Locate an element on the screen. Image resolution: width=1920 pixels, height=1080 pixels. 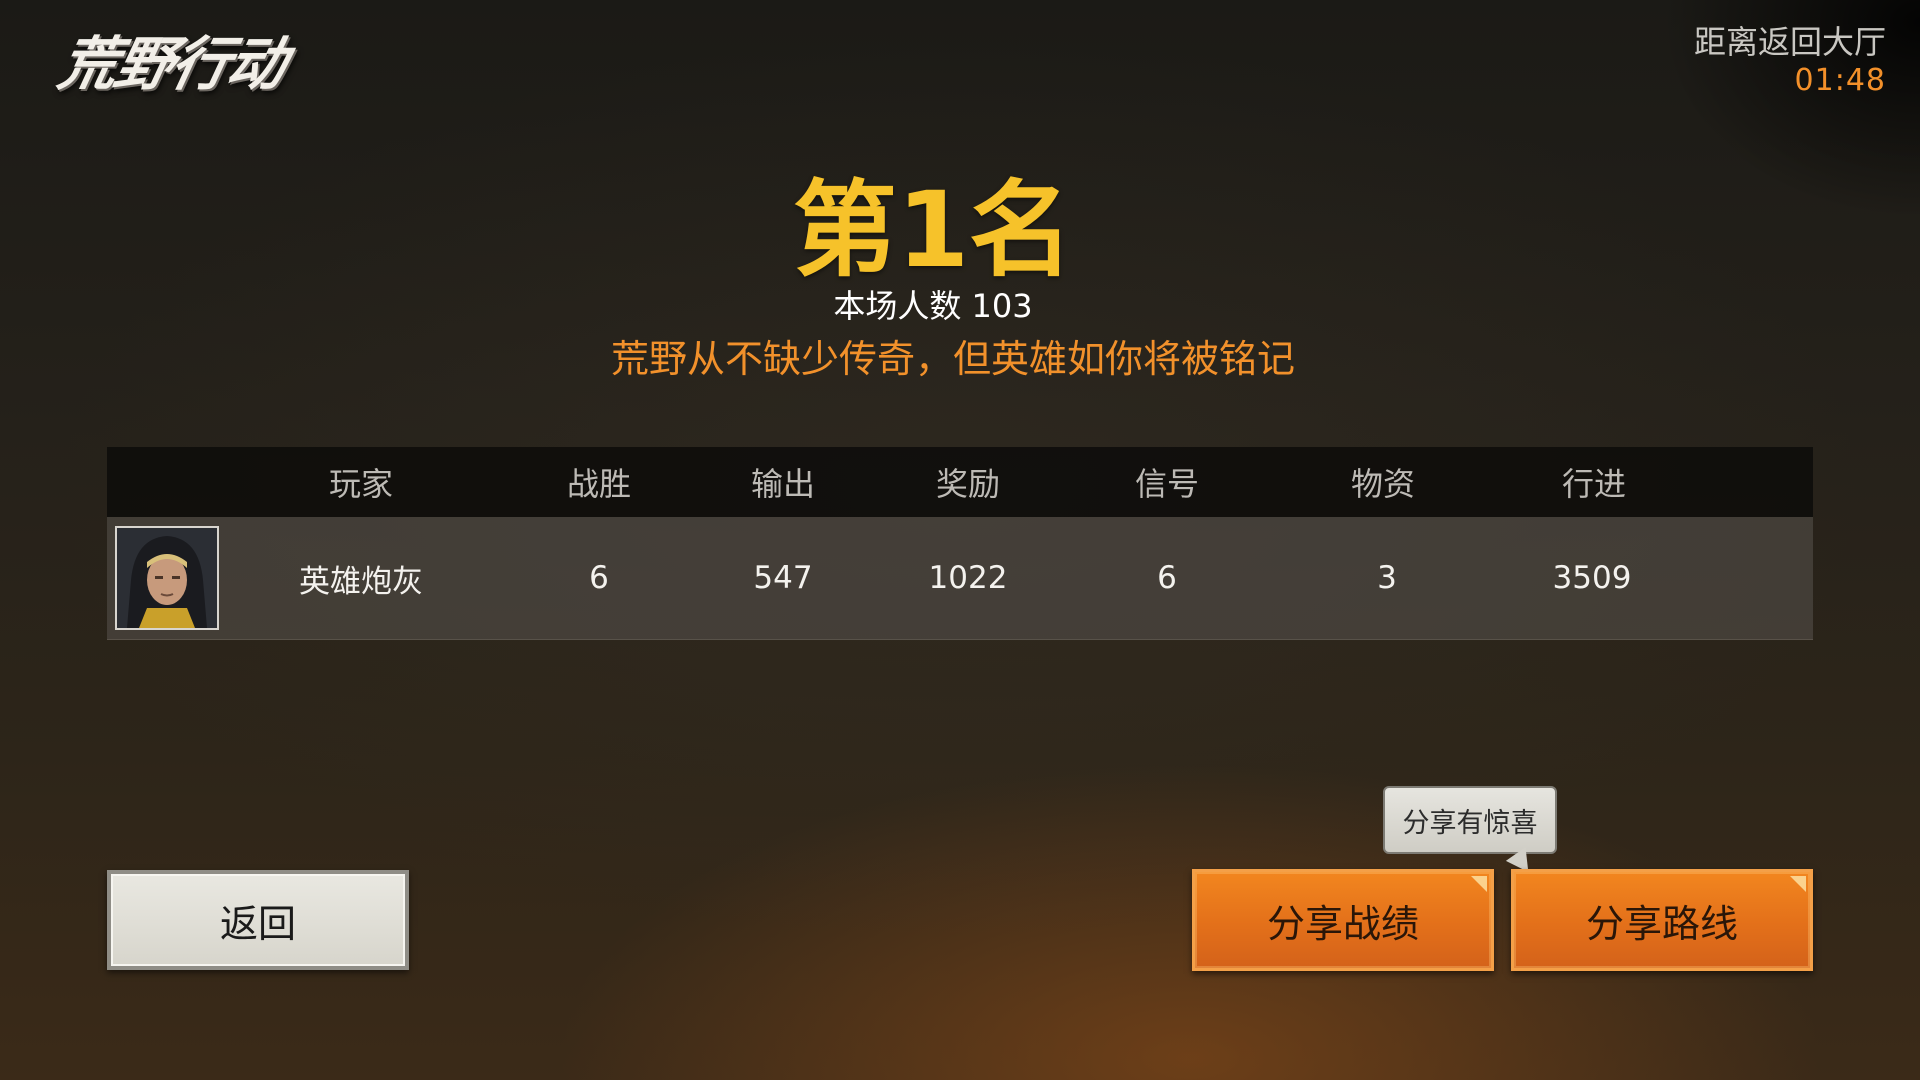
countdown-time: 01:48 is located at coordinates (1840, 80).